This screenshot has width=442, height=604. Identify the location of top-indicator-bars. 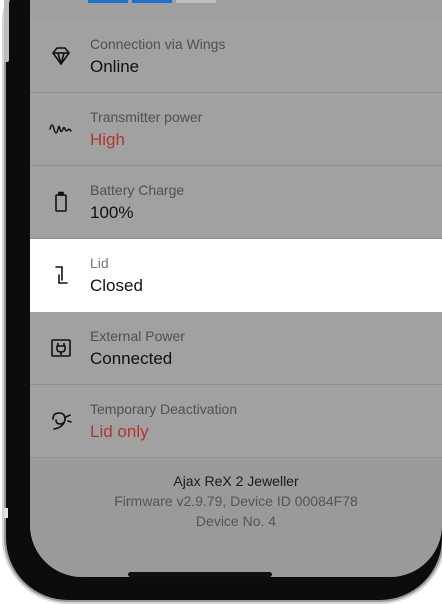
(152, 1).